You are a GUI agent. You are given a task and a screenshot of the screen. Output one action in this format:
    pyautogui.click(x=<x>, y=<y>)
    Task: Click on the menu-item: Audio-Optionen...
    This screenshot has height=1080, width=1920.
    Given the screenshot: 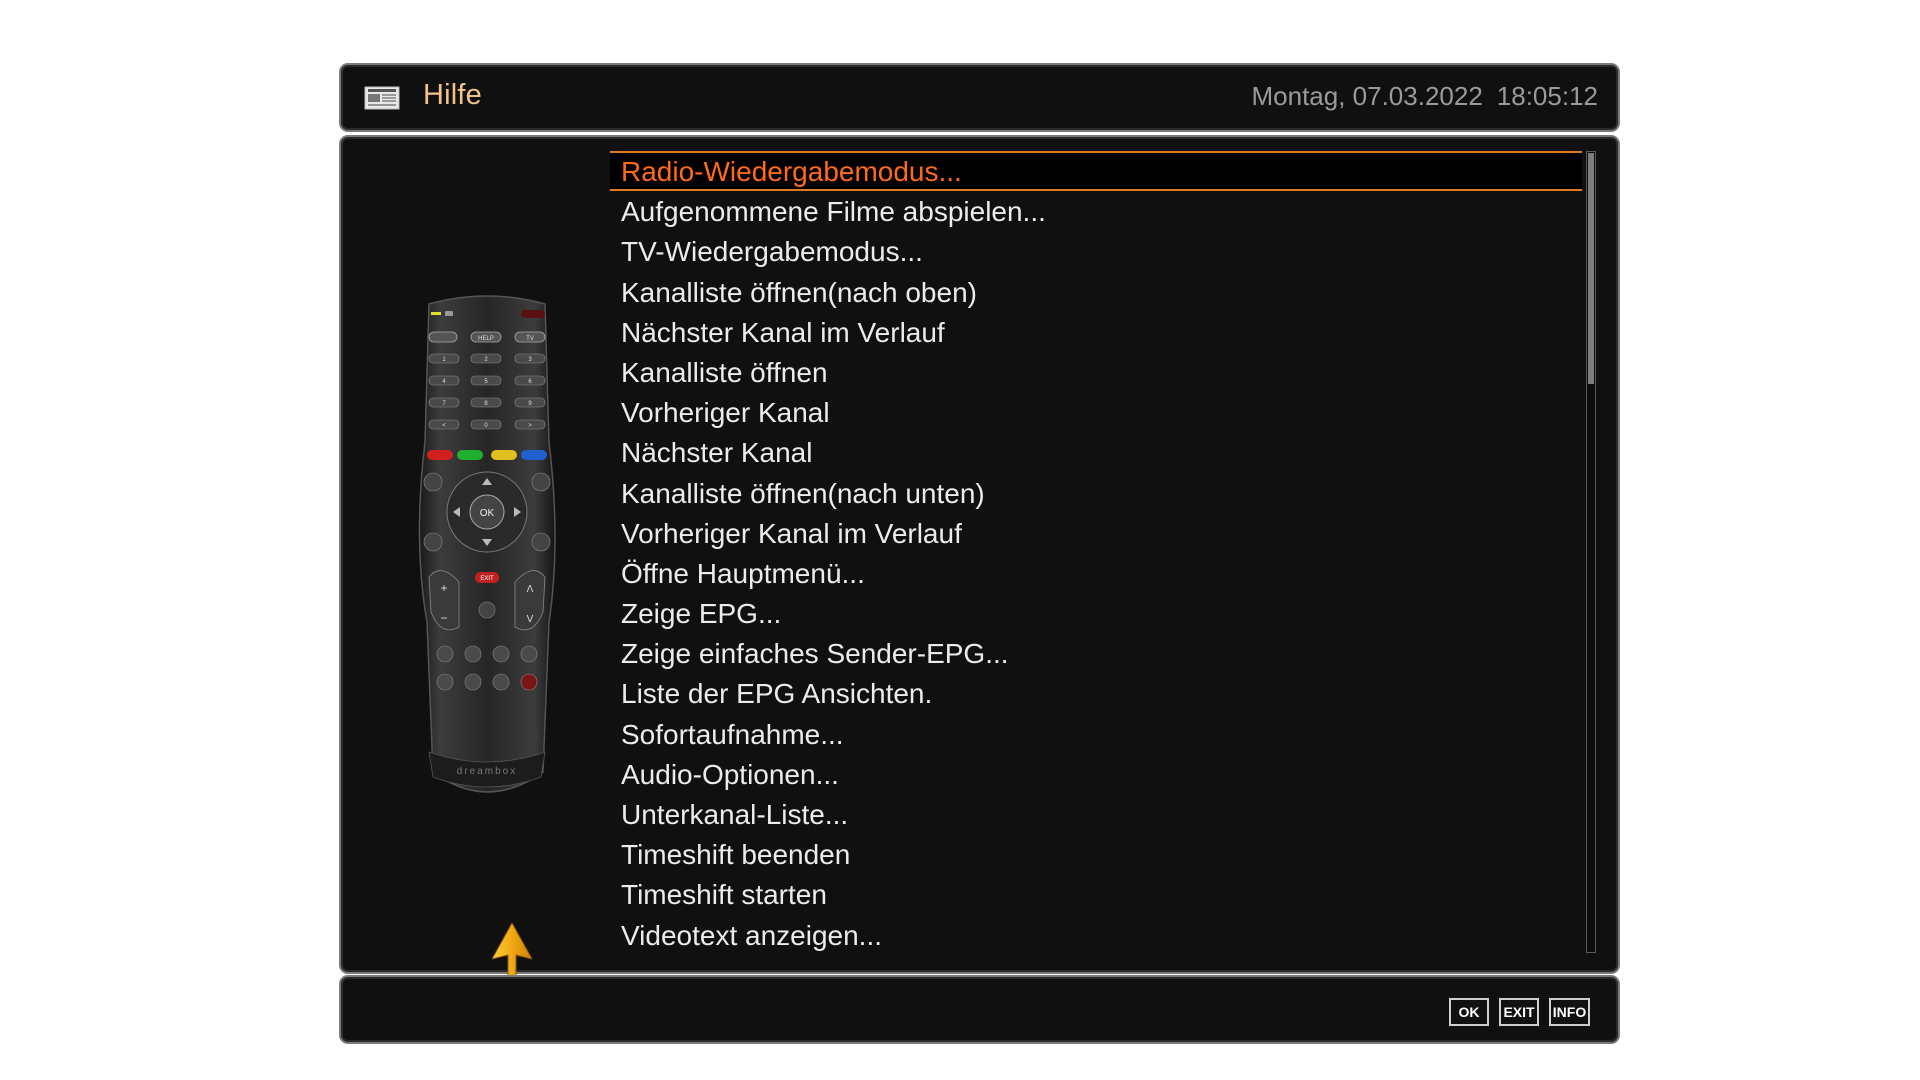 What is the action you would take?
    pyautogui.click(x=1096, y=774)
    